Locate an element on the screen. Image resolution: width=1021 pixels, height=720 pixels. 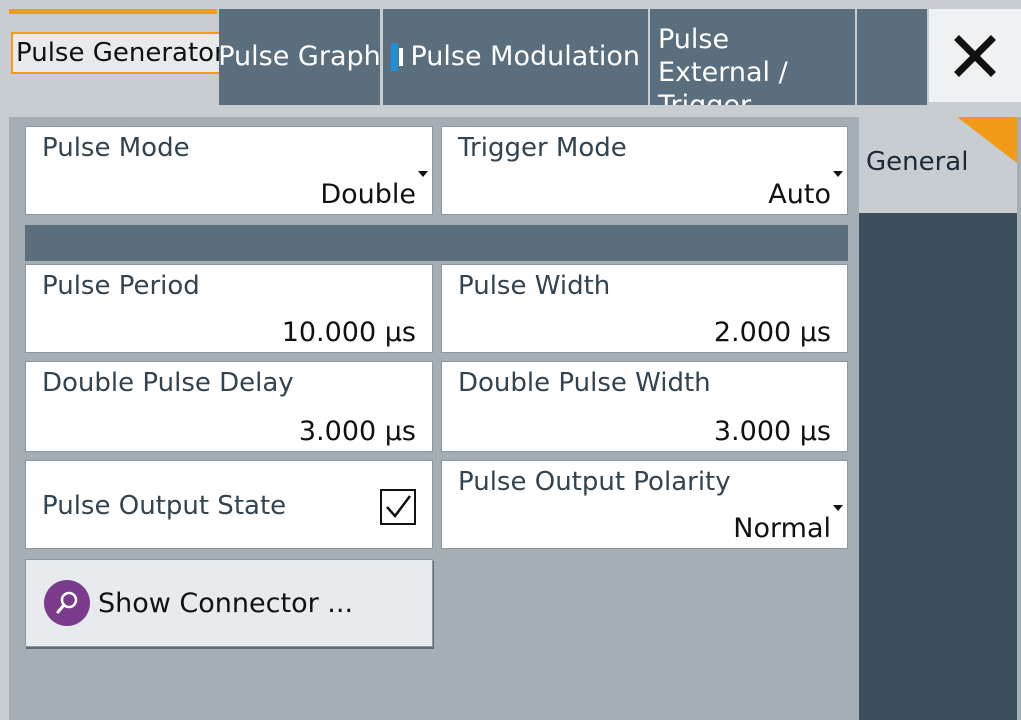
double-pulse-width-label: Double Pulse Width is located at coordinates (584, 383).